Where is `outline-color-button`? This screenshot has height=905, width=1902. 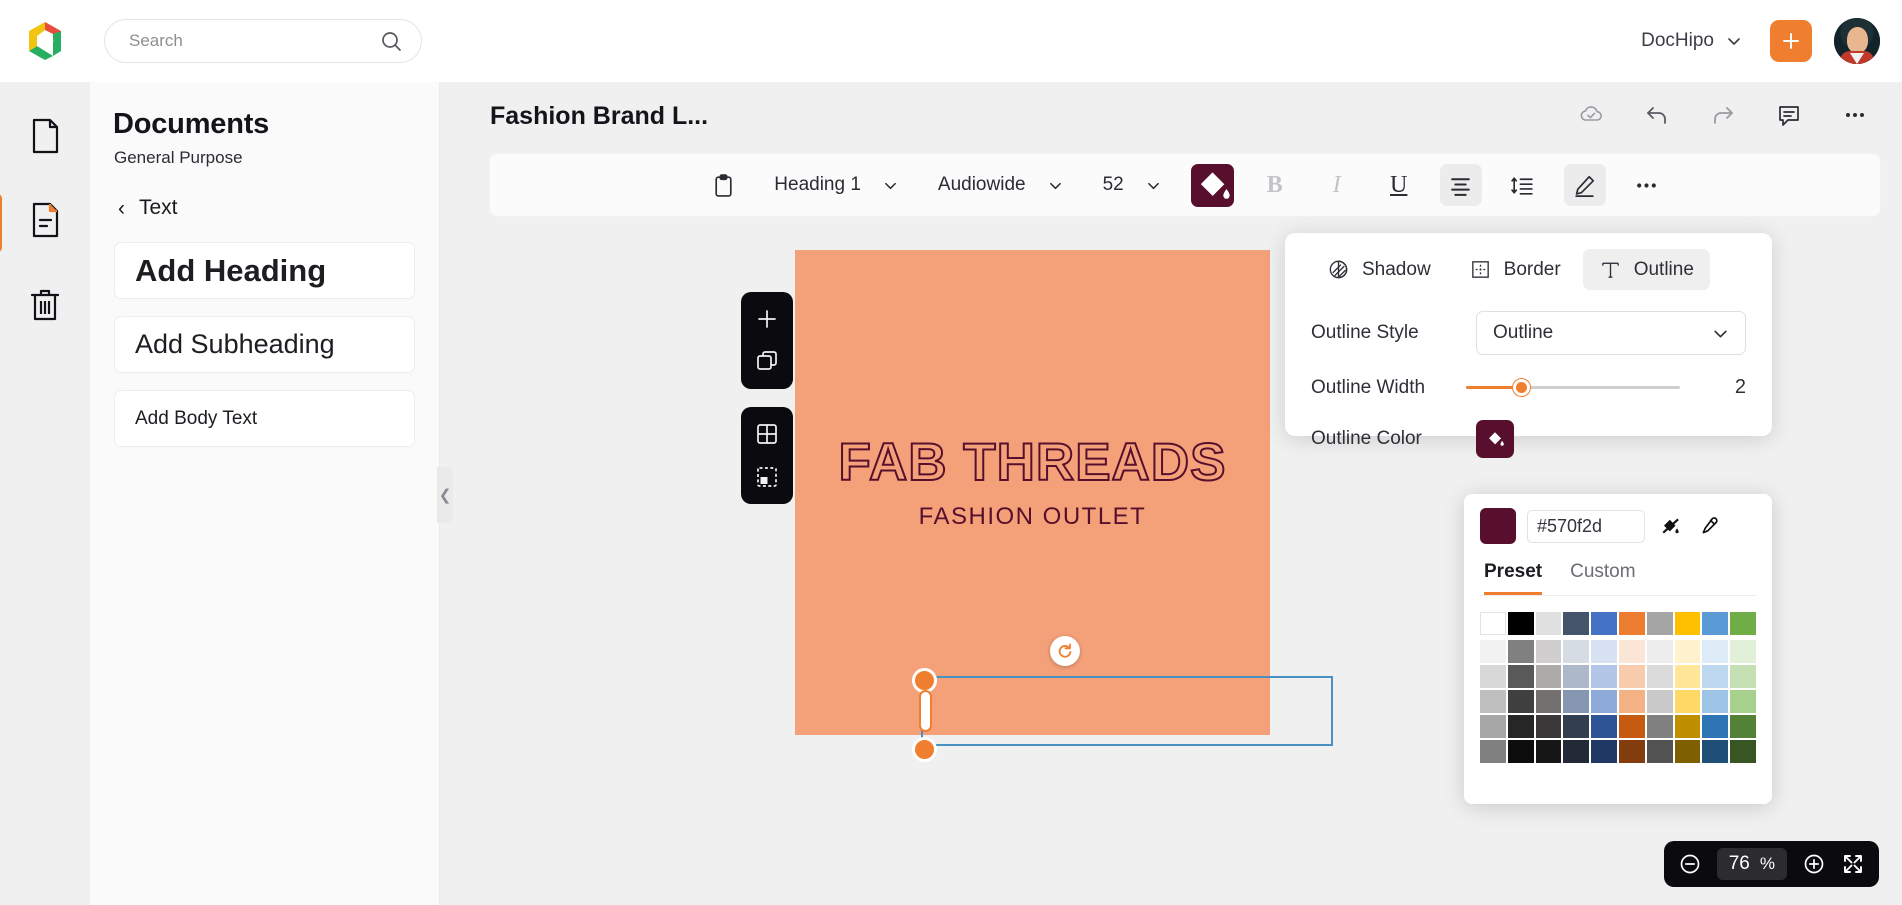
outline-color-button is located at coordinates (1495, 439).